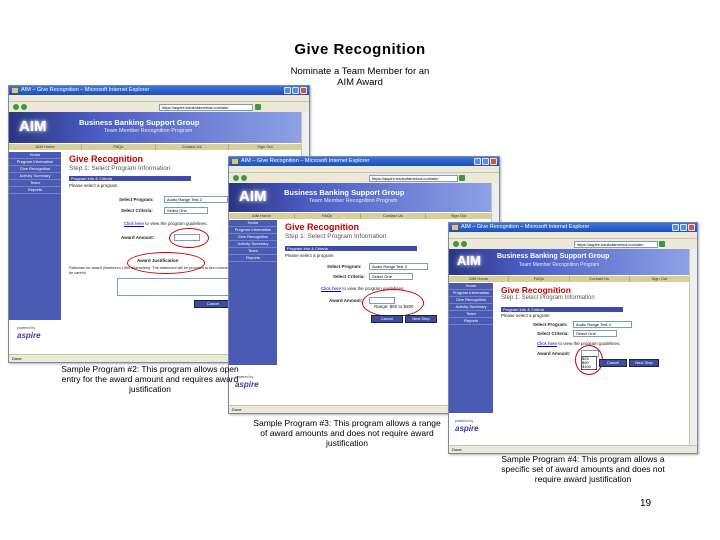 This screenshot has width=720, height=540. Describe the element at coordinates (196, 199) in the screenshot. I see `program-select: Audio Range Test 2` at that location.